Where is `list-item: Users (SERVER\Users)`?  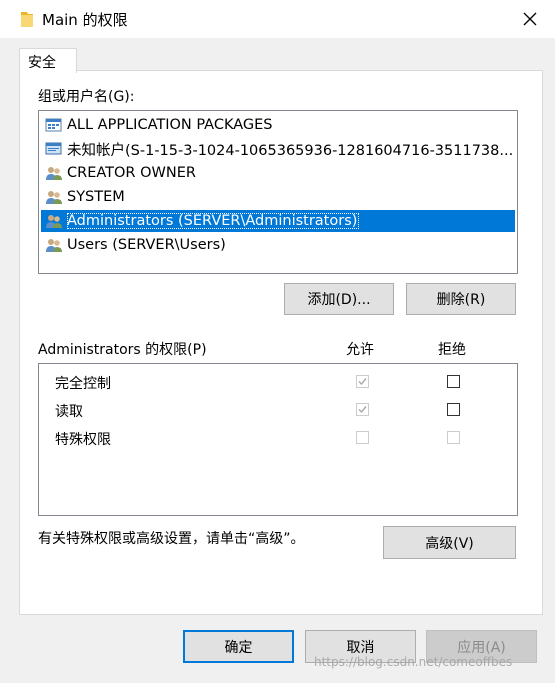
list-item: Users (SERVER\Users) is located at coordinates (278, 245).